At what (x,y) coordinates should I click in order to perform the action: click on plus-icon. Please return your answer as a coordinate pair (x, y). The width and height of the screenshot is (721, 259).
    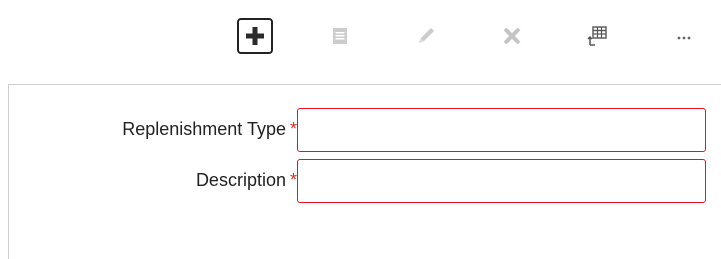
    Looking at the image, I should click on (255, 36).